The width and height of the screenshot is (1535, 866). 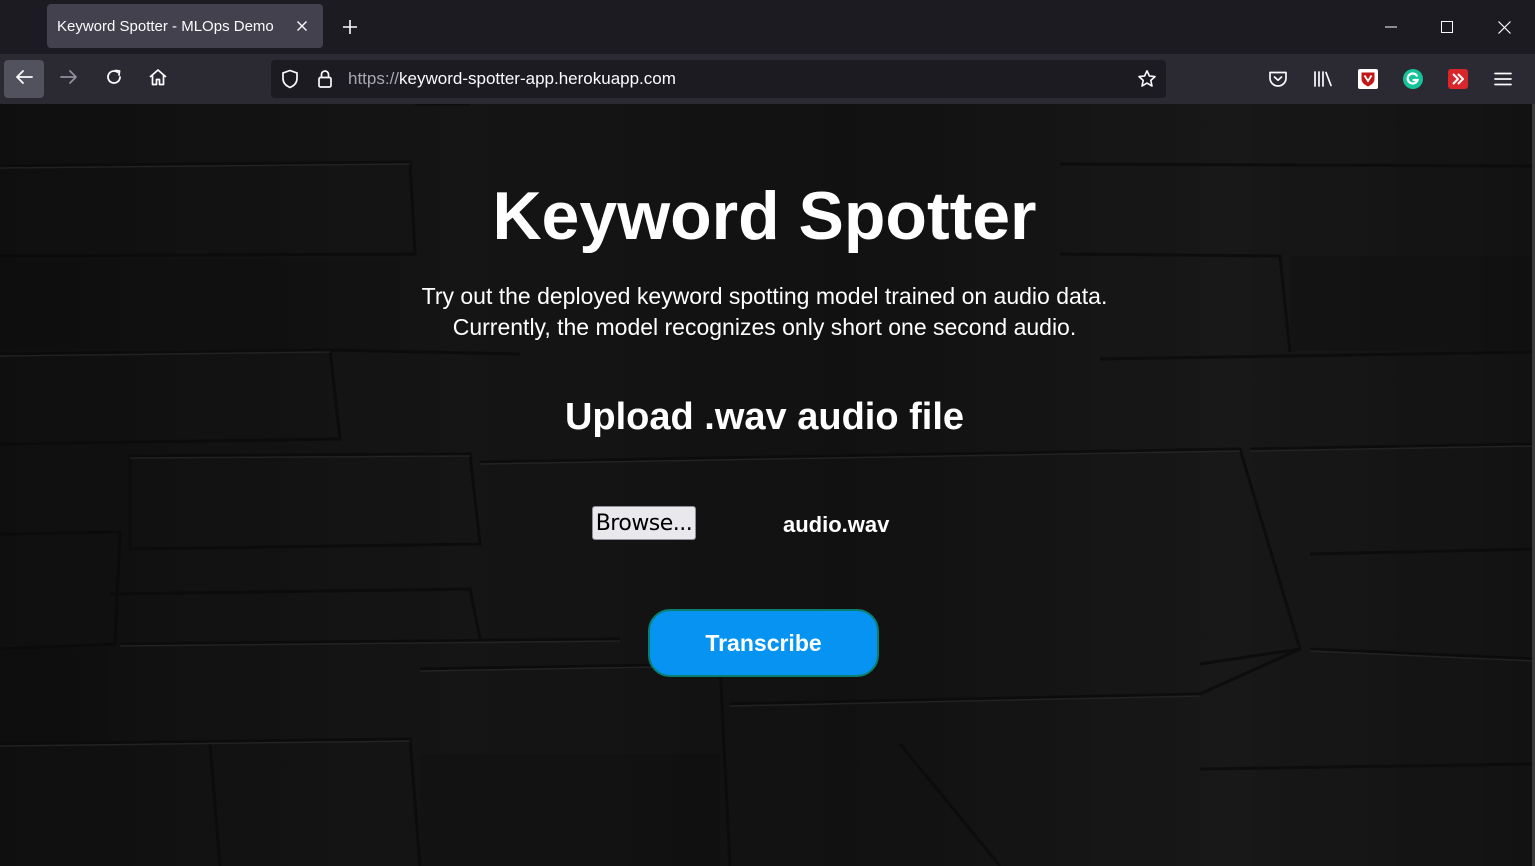 I want to click on upload-heading: Upload .wav audio file, so click(x=764, y=417).